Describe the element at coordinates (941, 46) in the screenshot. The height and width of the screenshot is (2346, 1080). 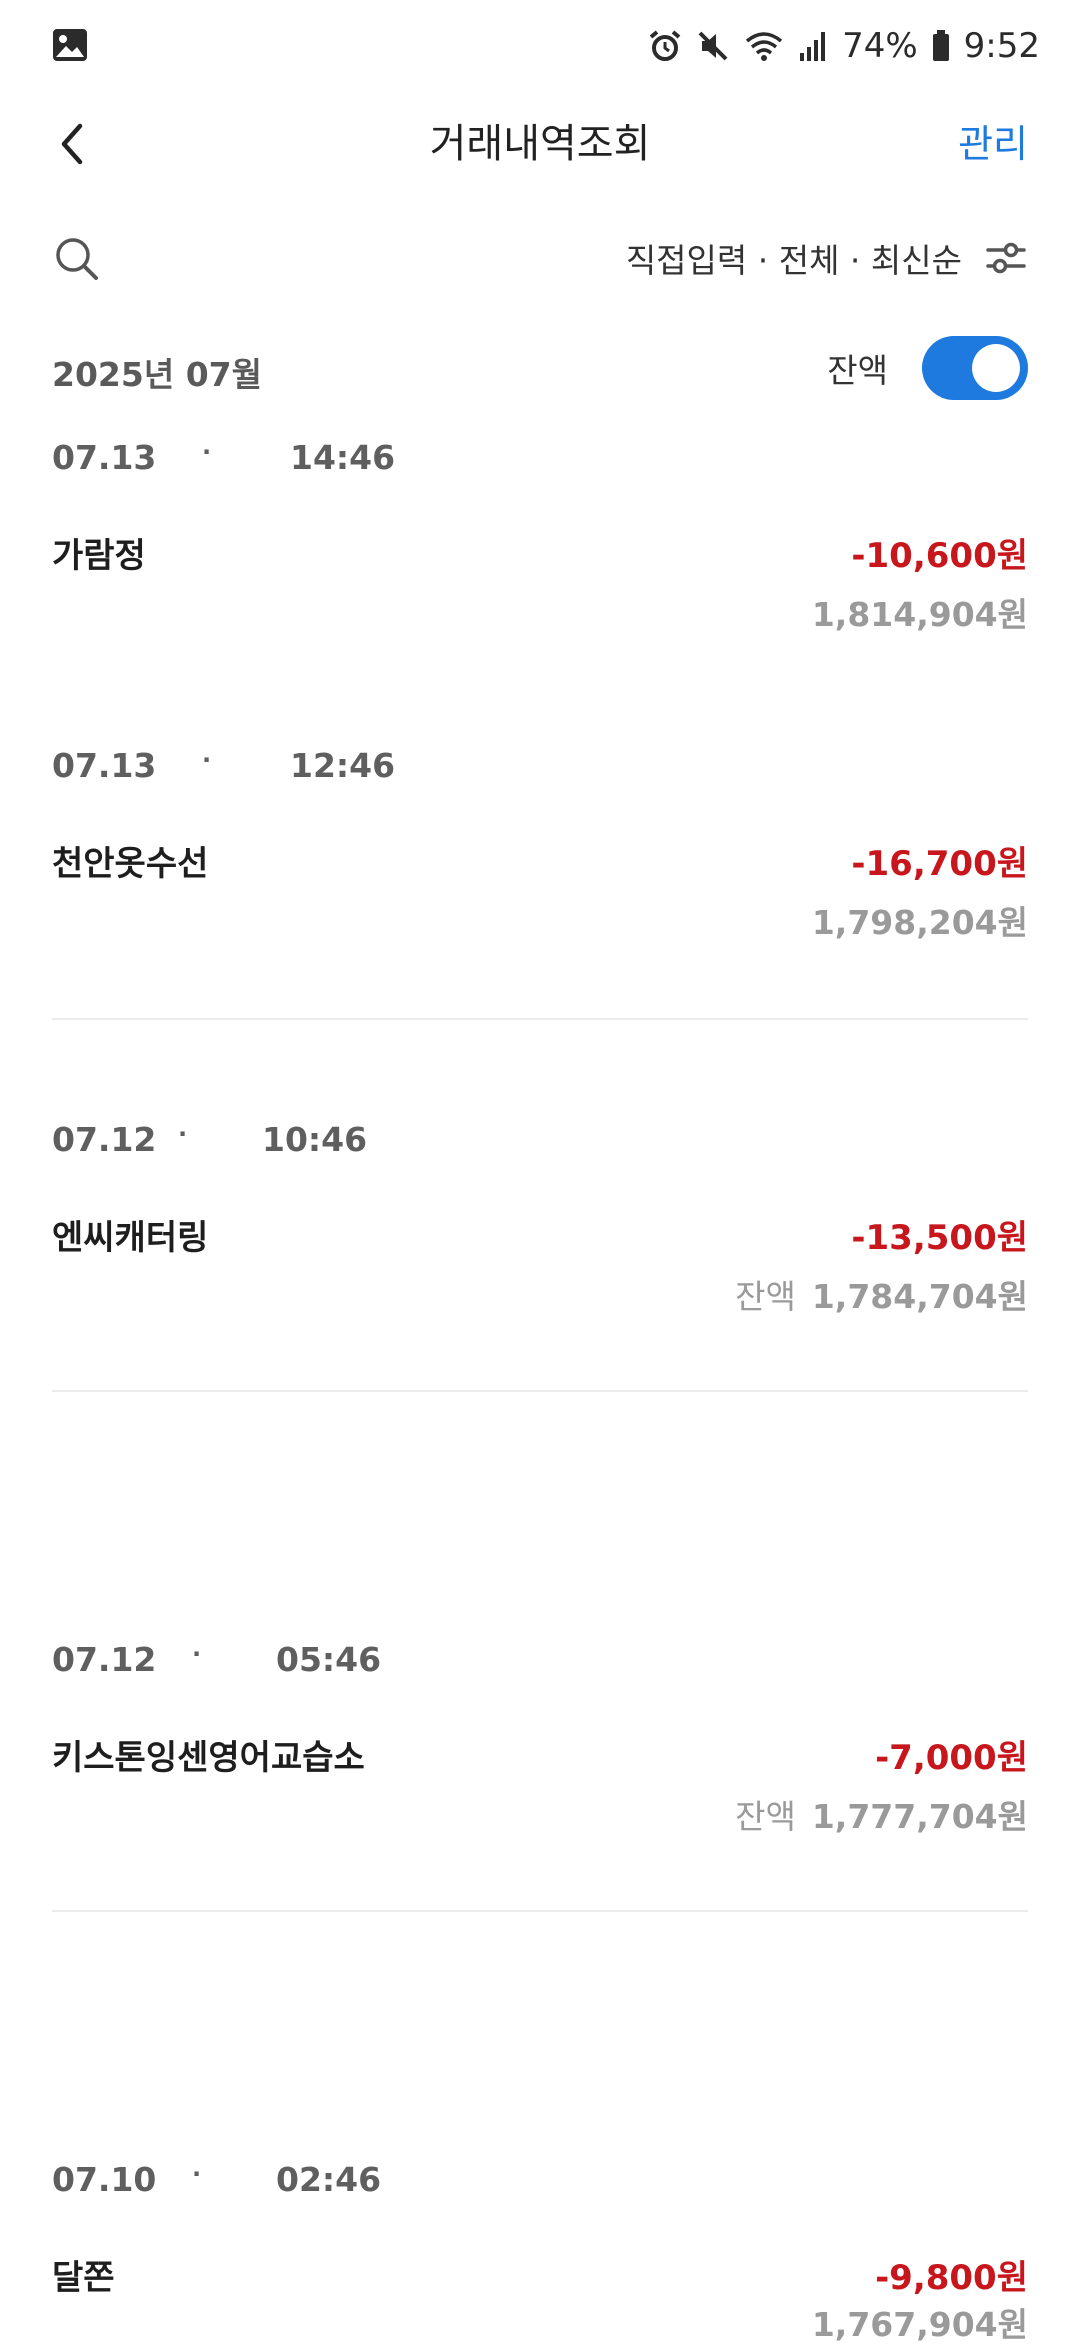
I see `battery-icon` at that location.